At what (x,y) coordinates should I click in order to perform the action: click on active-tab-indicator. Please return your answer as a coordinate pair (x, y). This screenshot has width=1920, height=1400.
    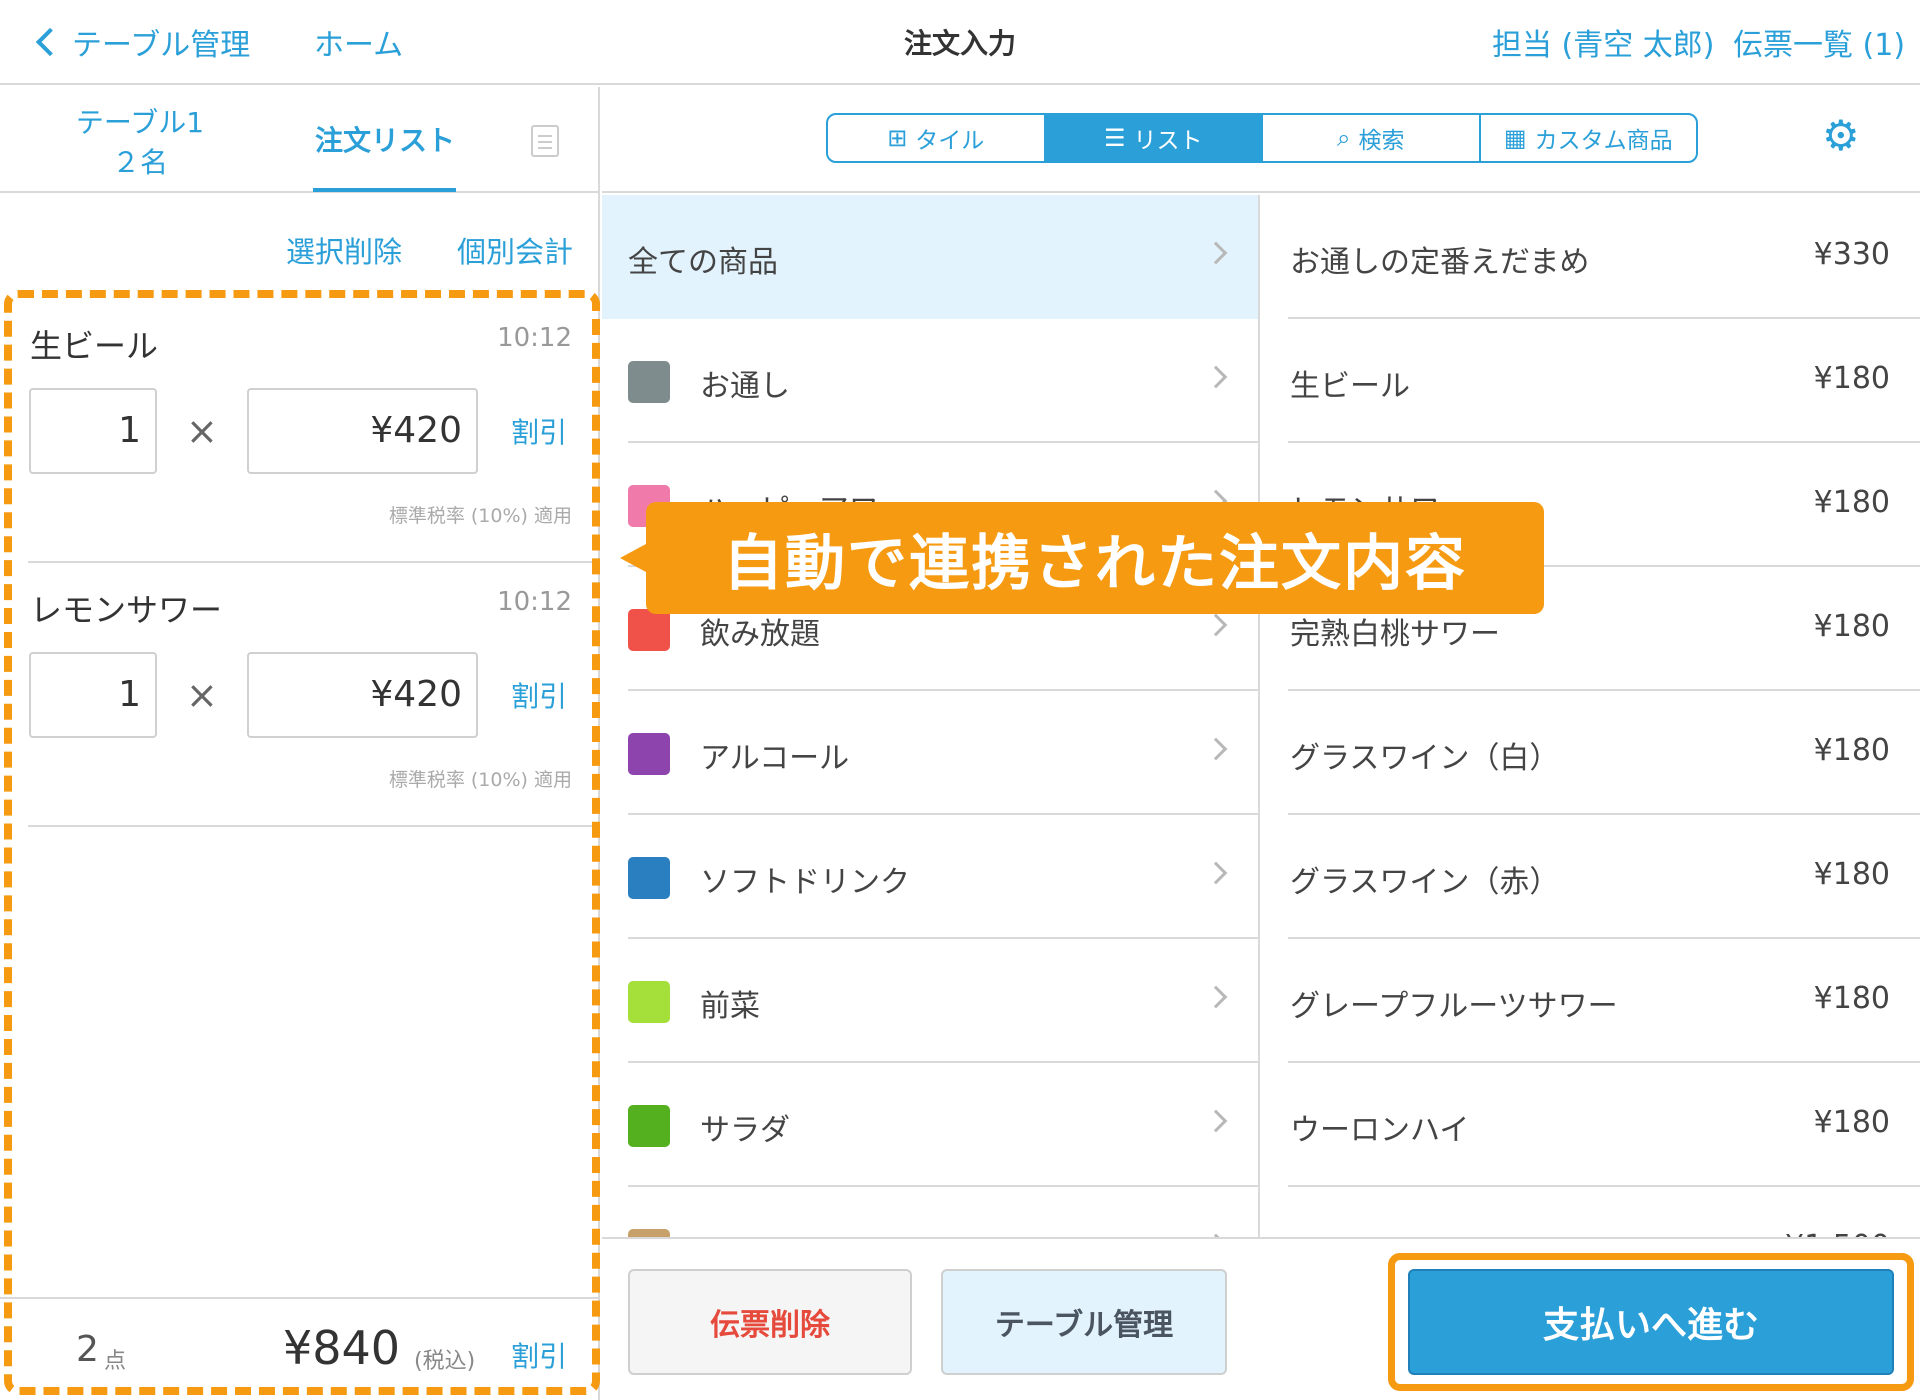
    Looking at the image, I should click on (384, 190).